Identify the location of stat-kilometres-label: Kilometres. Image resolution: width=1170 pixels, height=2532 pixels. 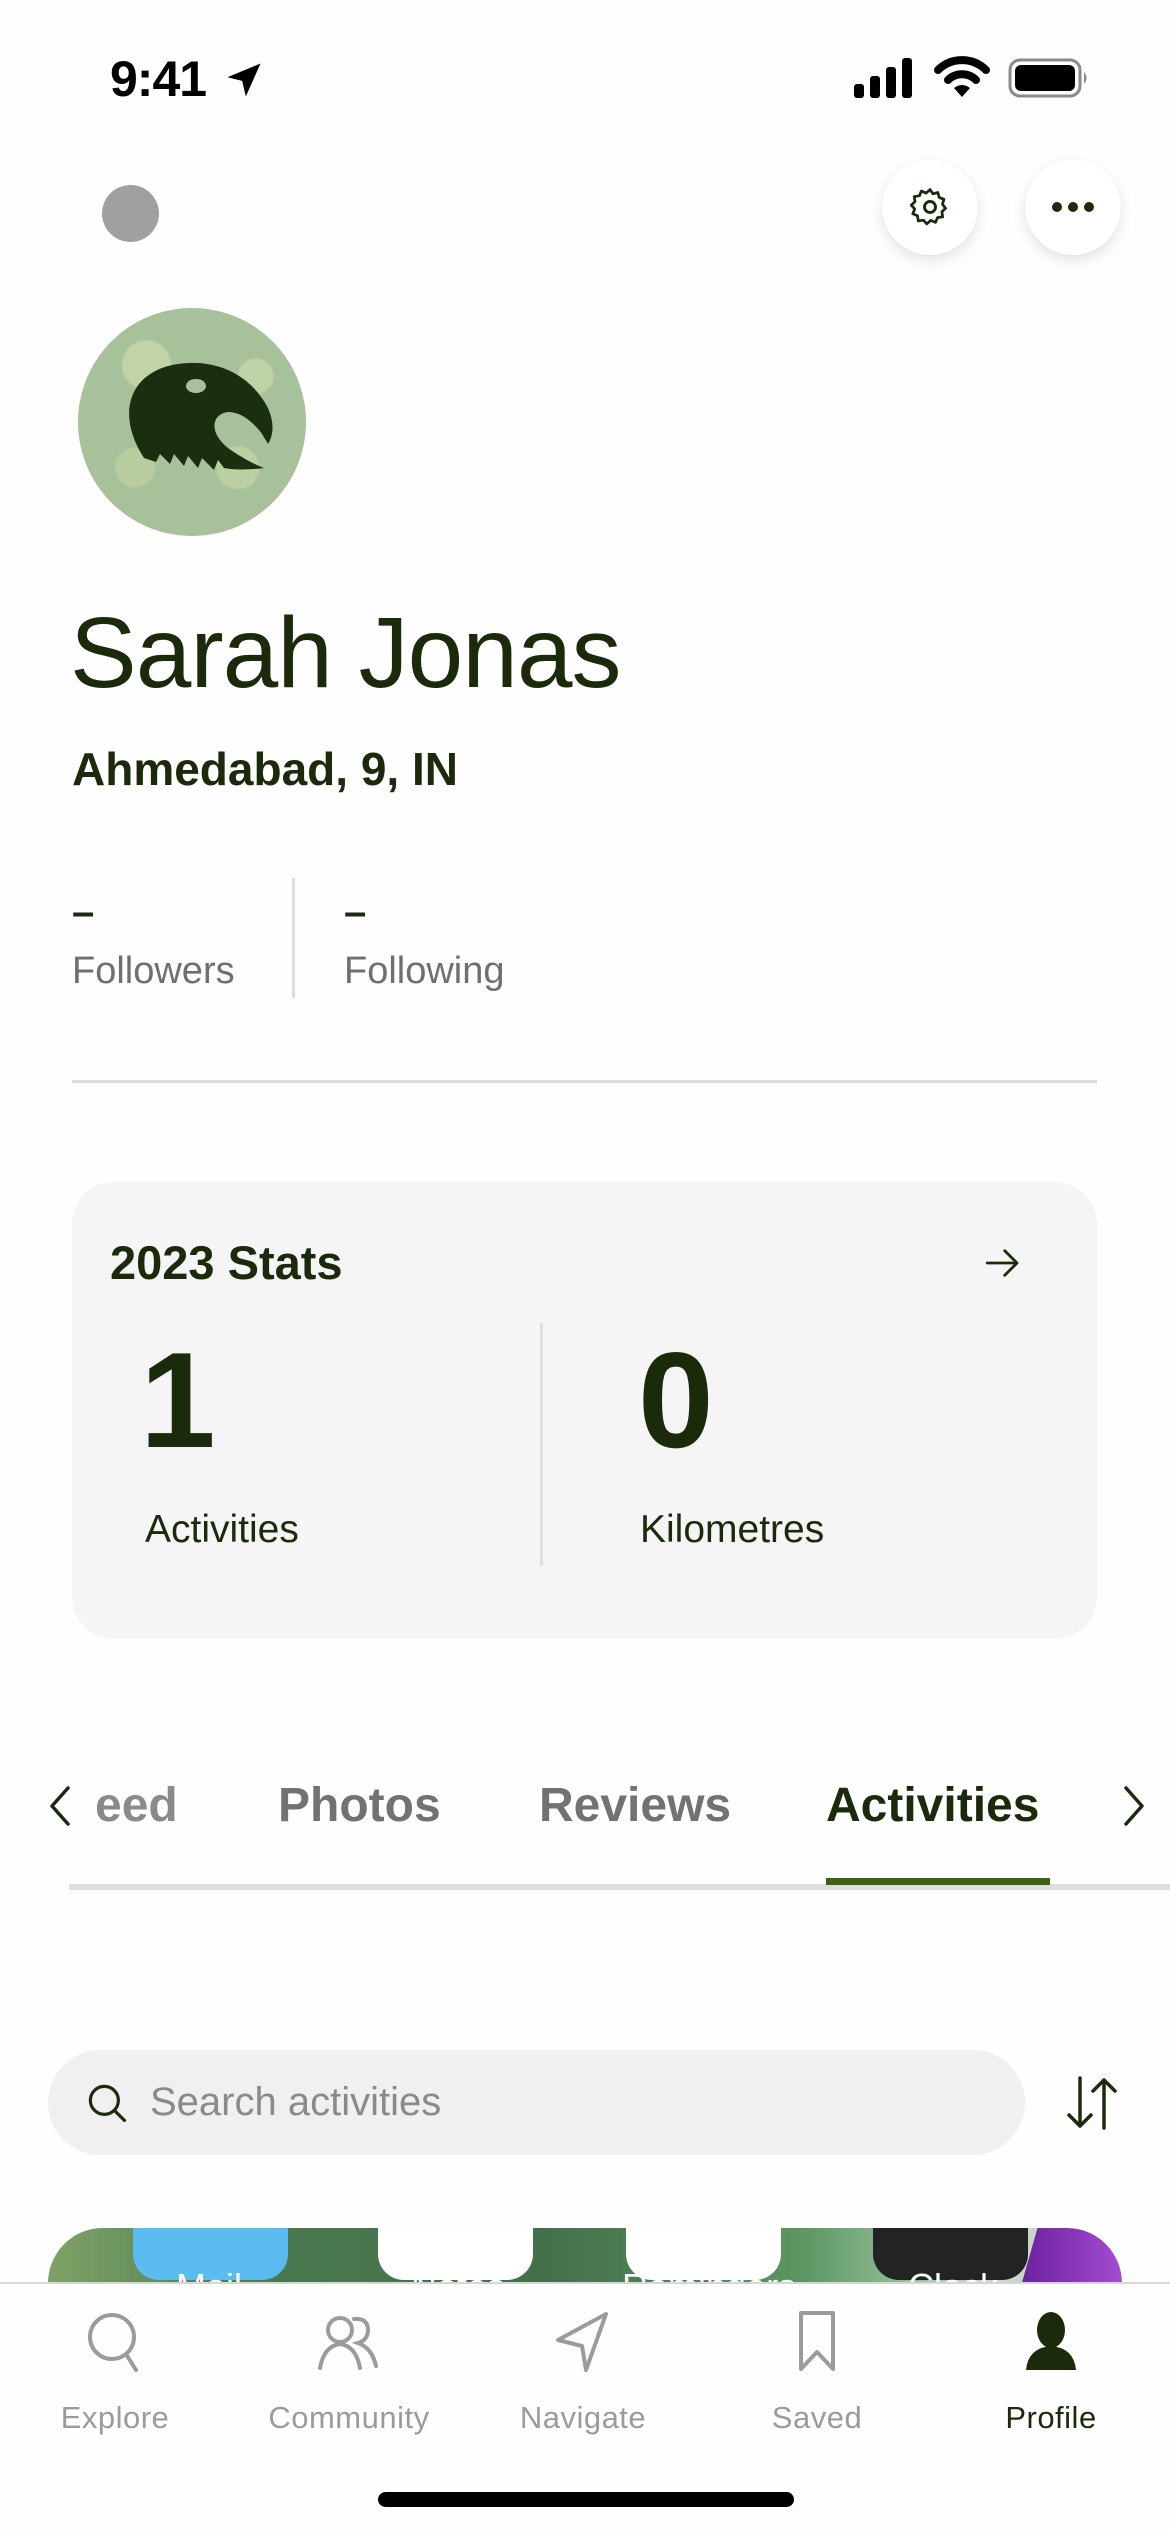
(732, 1529).